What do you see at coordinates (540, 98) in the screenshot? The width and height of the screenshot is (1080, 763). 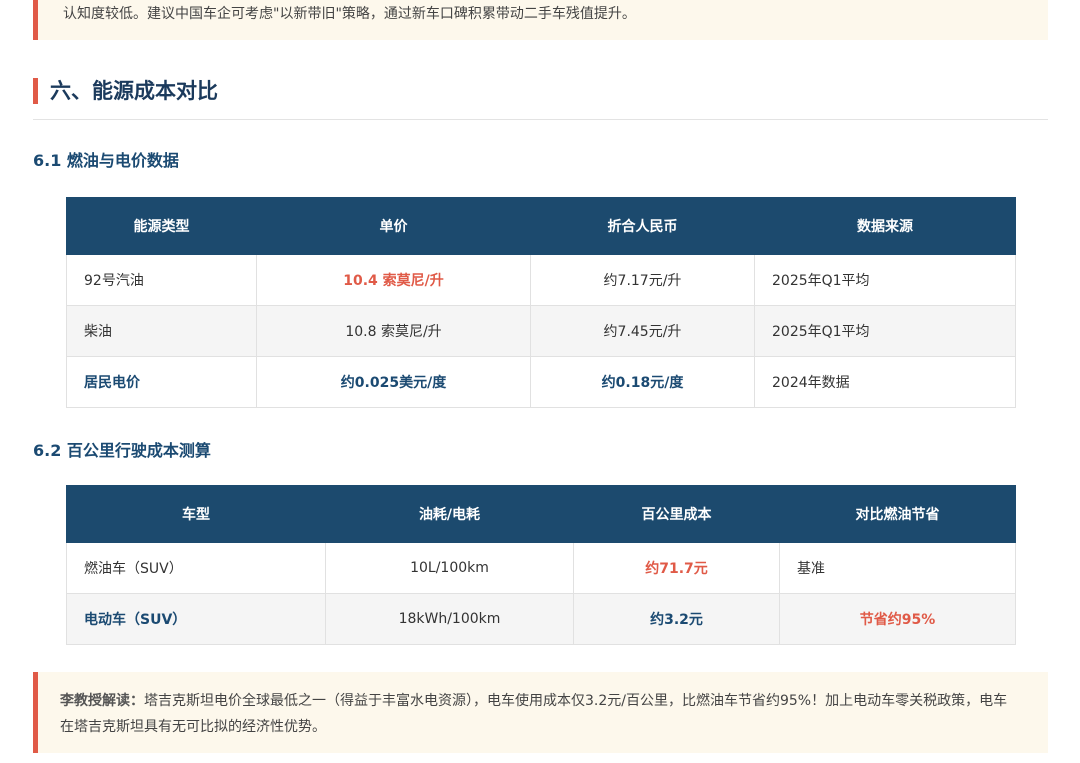 I see `section-heading: 六、能源成本对比` at bounding box center [540, 98].